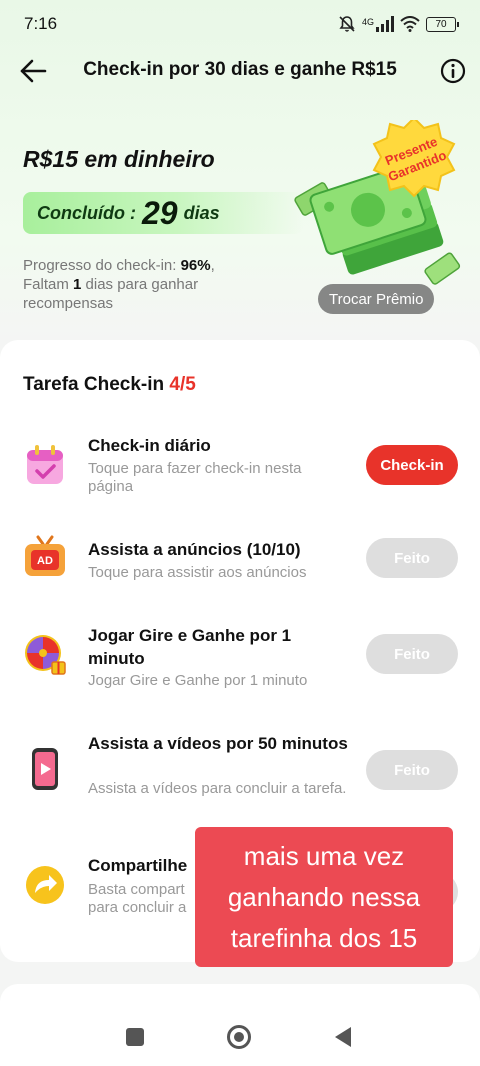 The height and width of the screenshot is (1066, 480). I want to click on task-name: Assista a anúncios (10/10), so click(194, 549).